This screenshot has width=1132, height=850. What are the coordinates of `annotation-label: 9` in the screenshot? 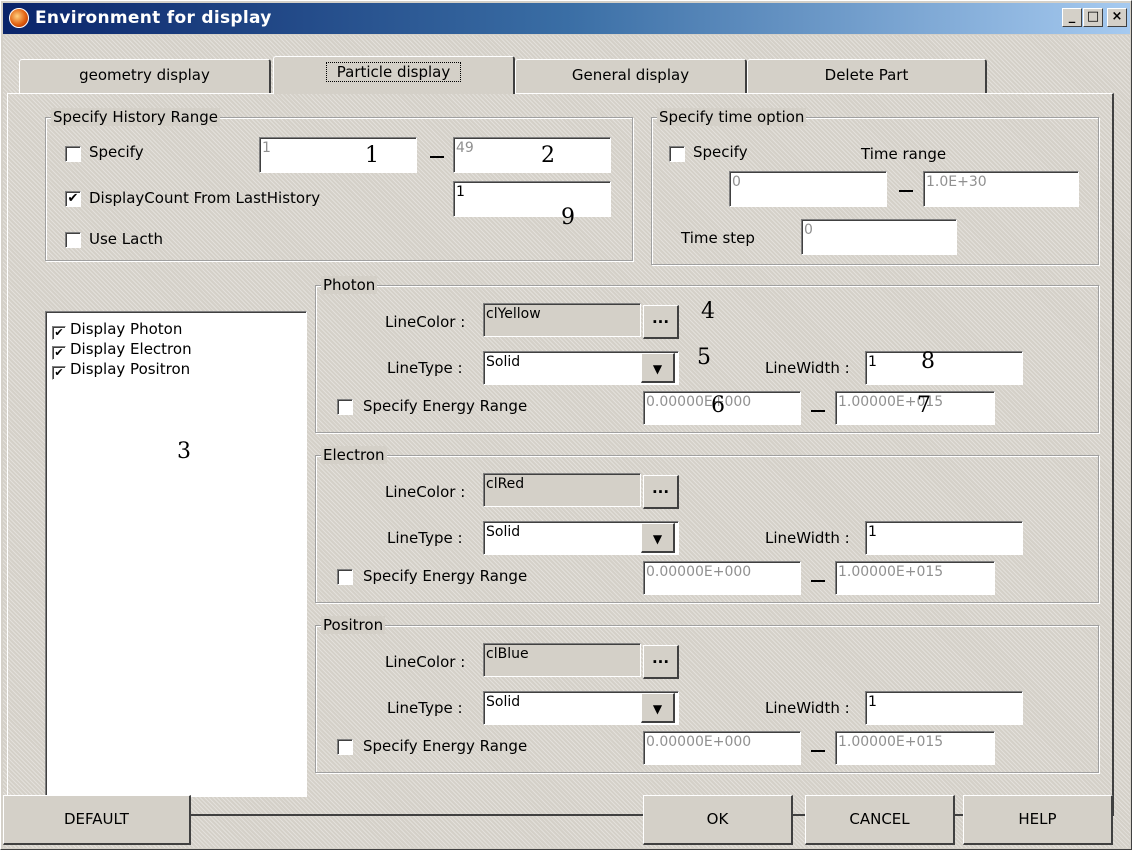 It's located at (568, 217).